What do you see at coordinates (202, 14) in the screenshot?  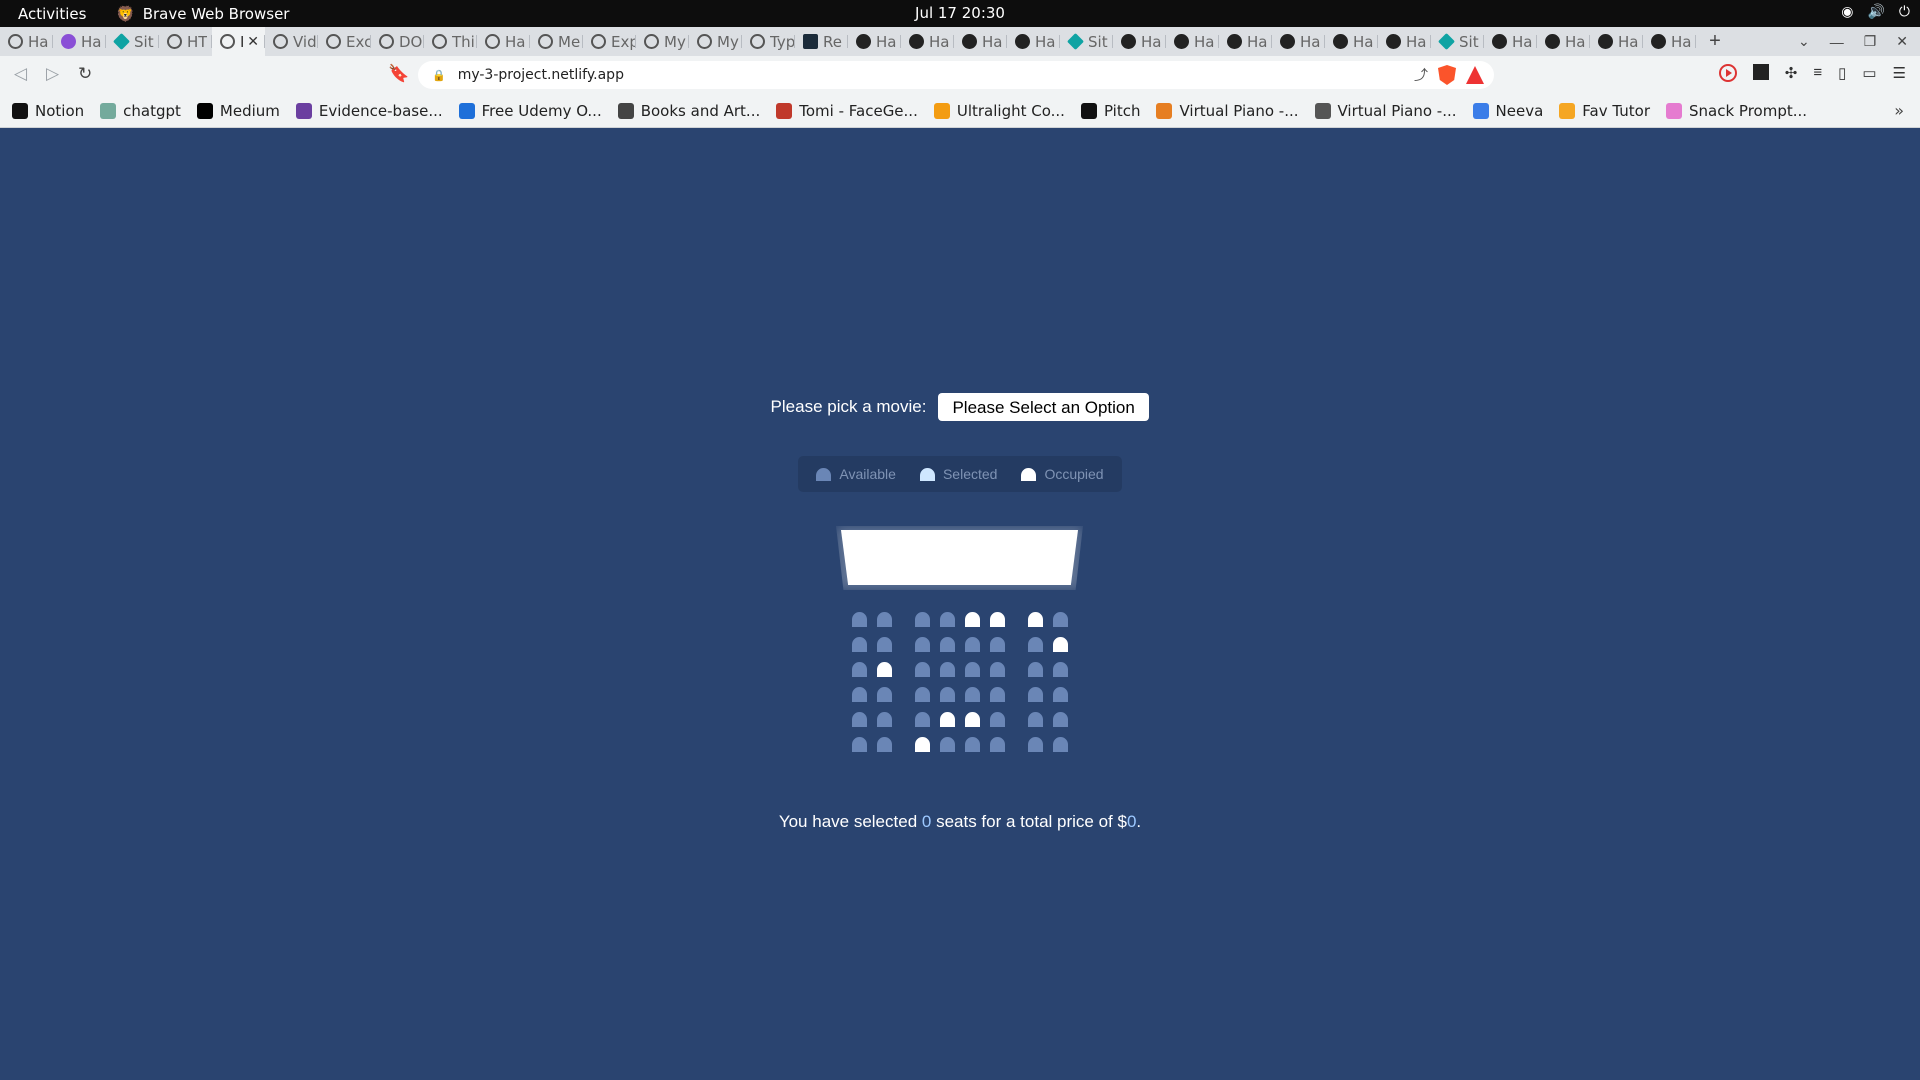 I see `app-menu: 🦁 Brave Web Browser` at bounding box center [202, 14].